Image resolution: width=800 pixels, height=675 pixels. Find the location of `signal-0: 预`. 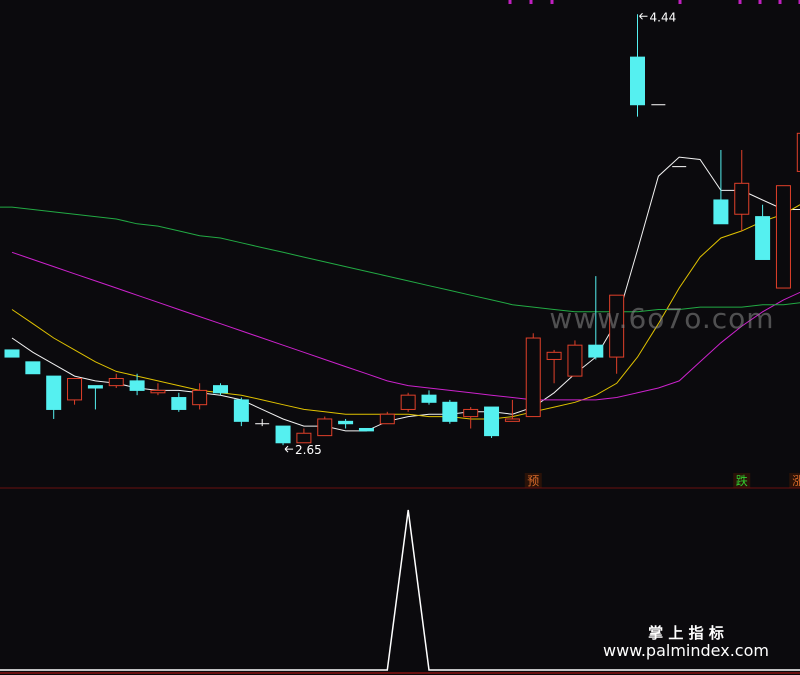

signal-0: 预 is located at coordinates (533, 480).